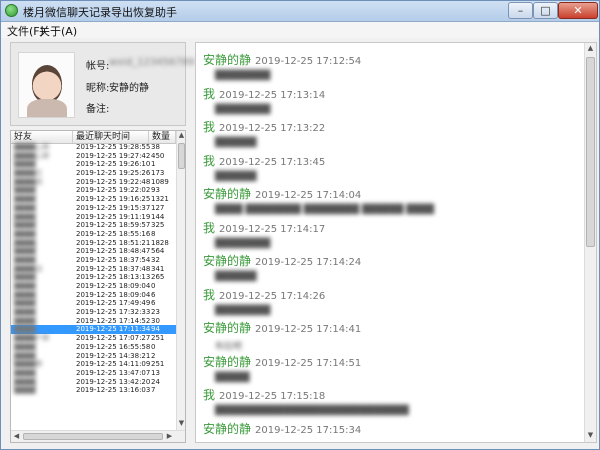 The width and height of the screenshot is (600, 450). What do you see at coordinates (272, 396) in the screenshot?
I see `message-timestamp: 2019-12-25 17:15:18` at bounding box center [272, 396].